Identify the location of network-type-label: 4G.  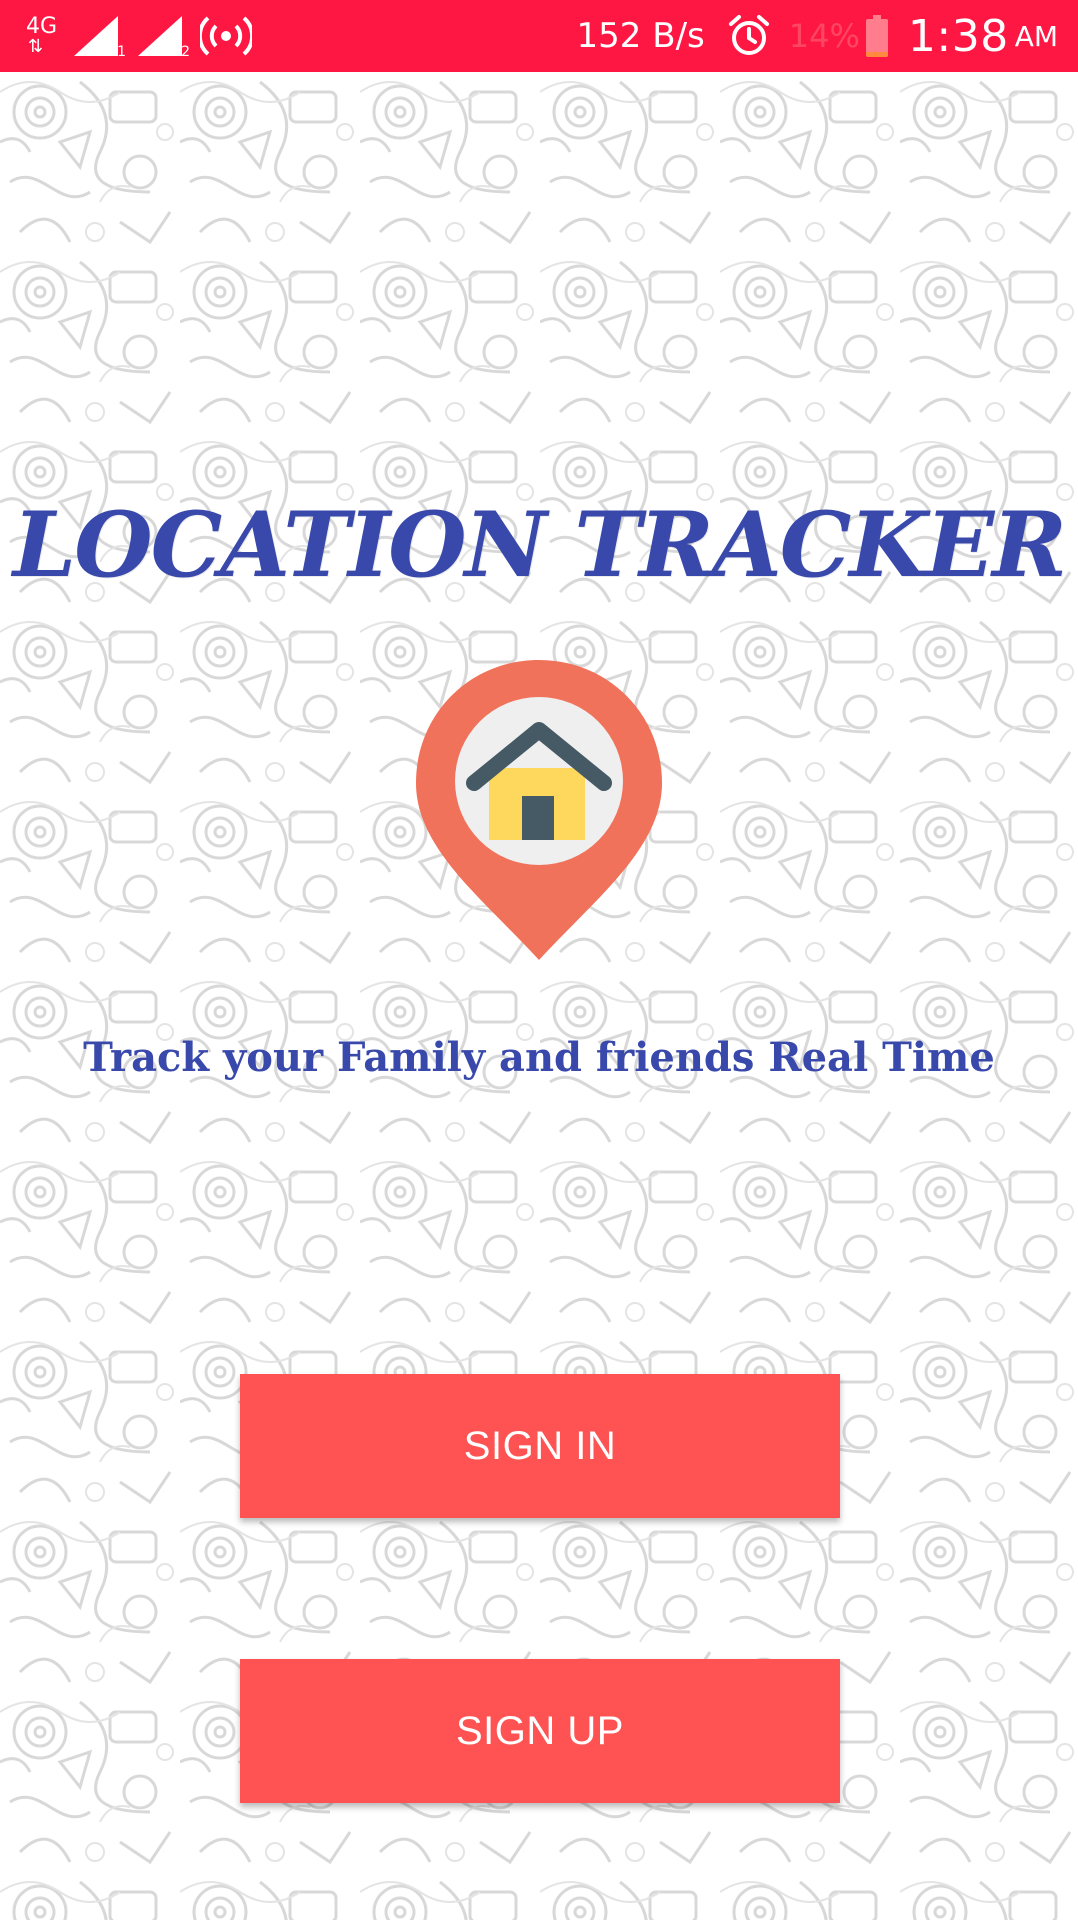
(42, 26).